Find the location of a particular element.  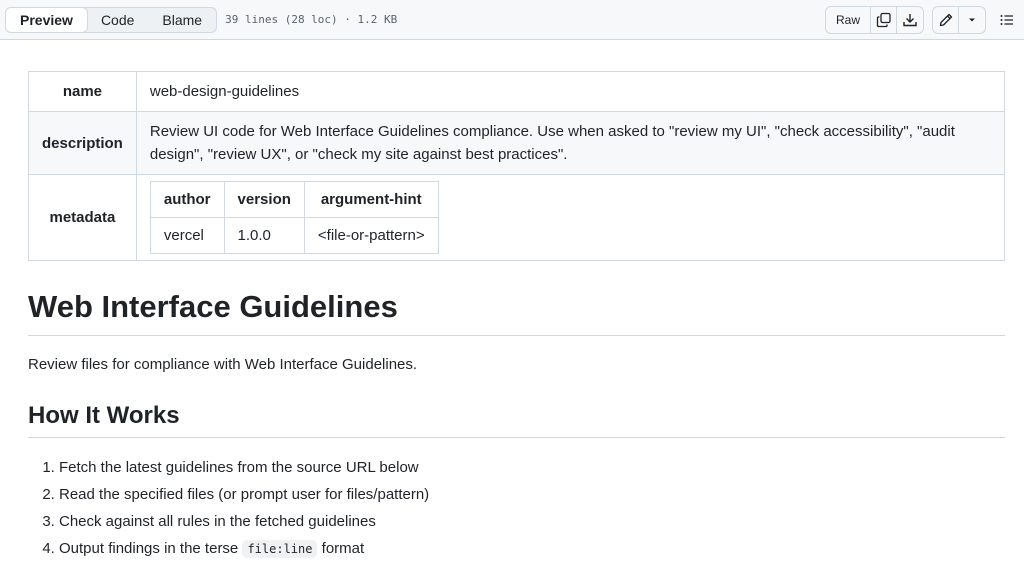

outline-button is located at coordinates (1007, 20).